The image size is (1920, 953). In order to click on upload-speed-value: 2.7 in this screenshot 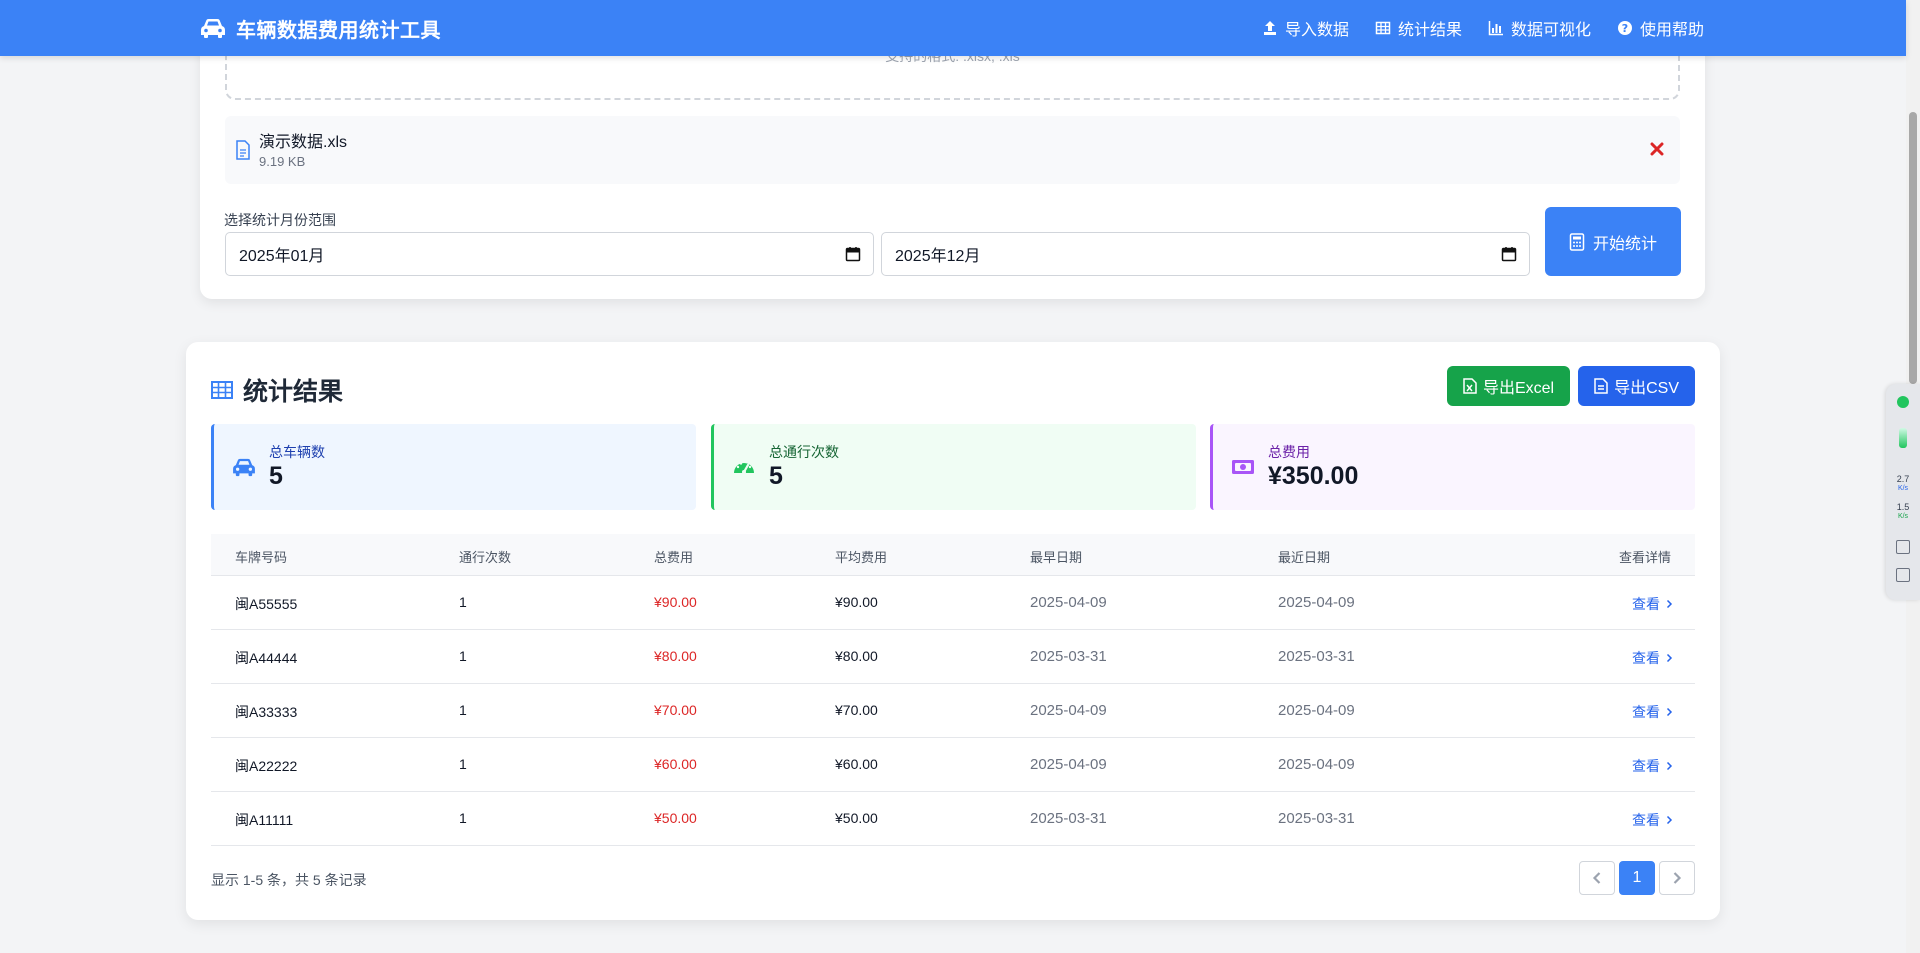, I will do `click(1903, 479)`.